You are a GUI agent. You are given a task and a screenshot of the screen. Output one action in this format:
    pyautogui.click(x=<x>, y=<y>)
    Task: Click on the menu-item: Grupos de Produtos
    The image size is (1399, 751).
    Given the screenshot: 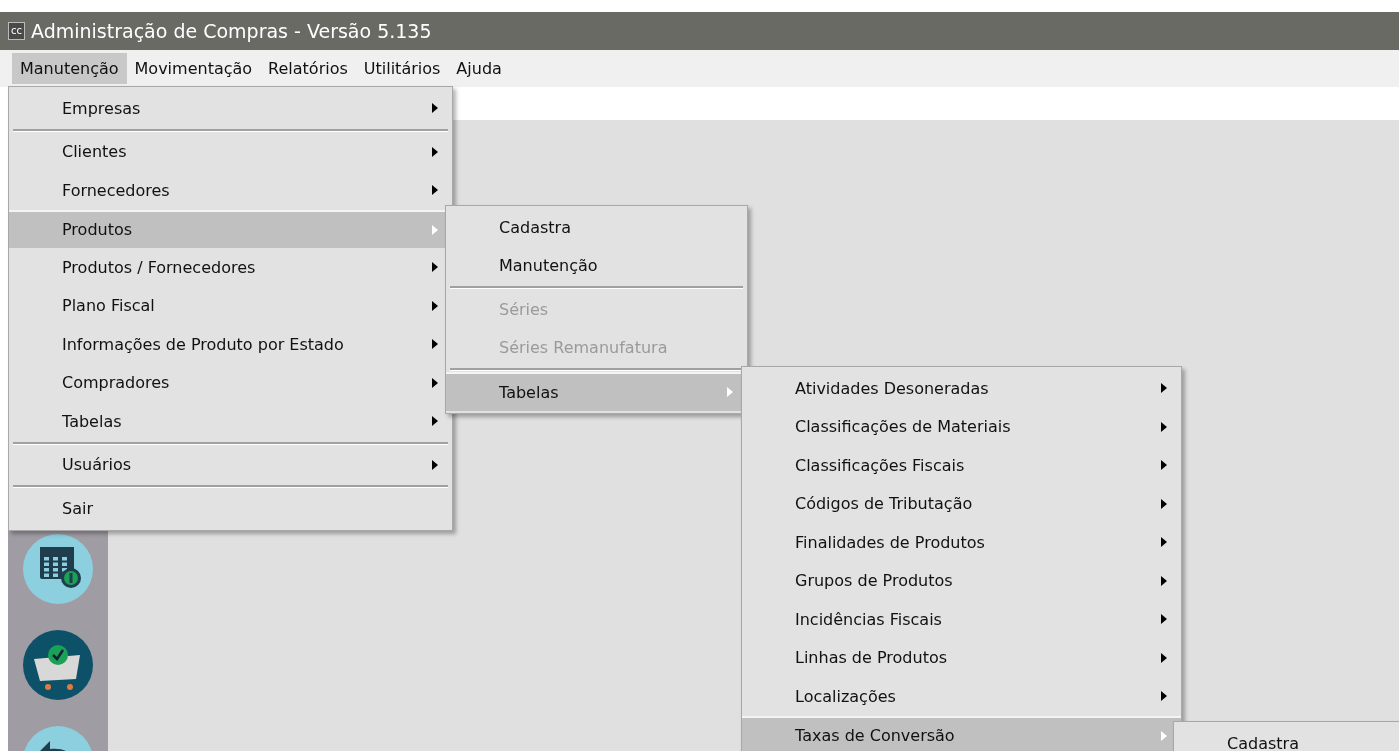 What is the action you would take?
    pyautogui.click(x=961, y=580)
    